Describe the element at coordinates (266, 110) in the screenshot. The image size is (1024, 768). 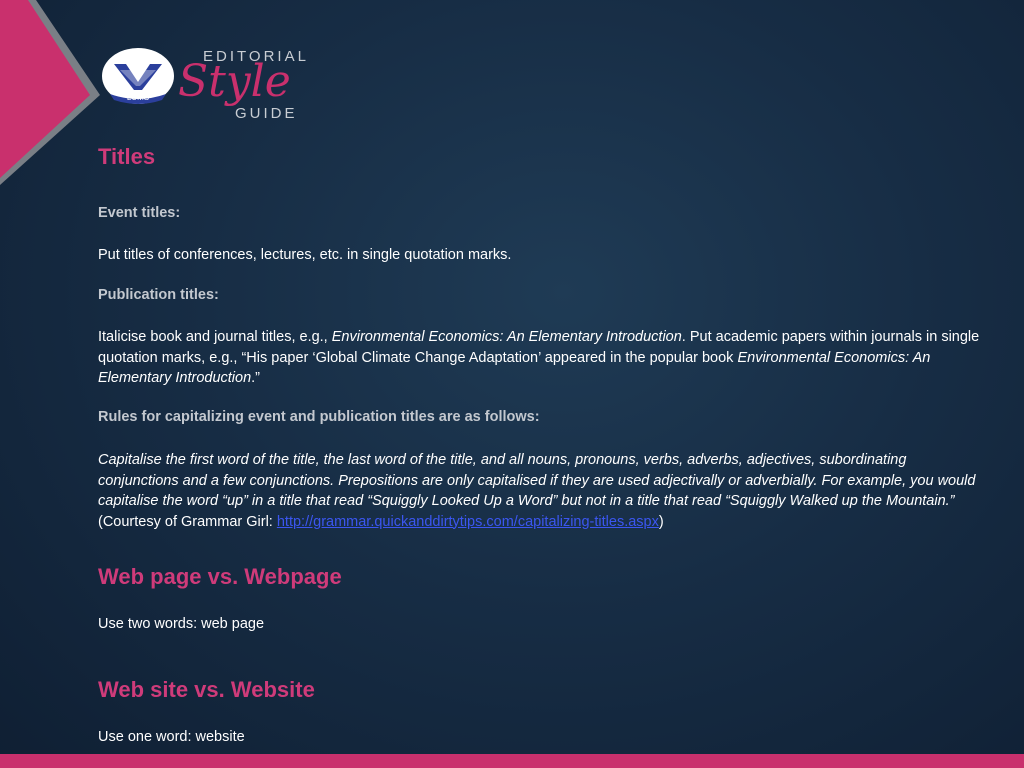
I see `logo-guide-text: Guide` at that location.